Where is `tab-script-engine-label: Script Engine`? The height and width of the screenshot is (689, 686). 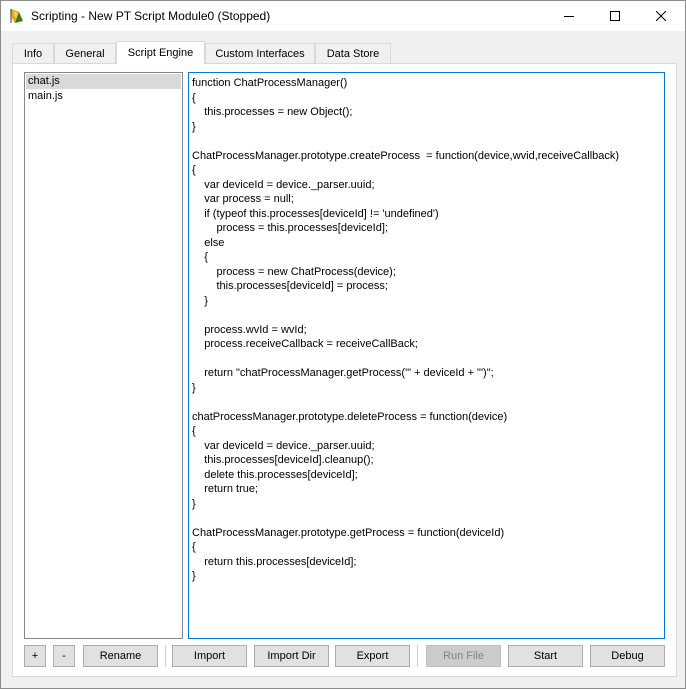
tab-script-engine-label: Script Engine is located at coordinates (160, 53).